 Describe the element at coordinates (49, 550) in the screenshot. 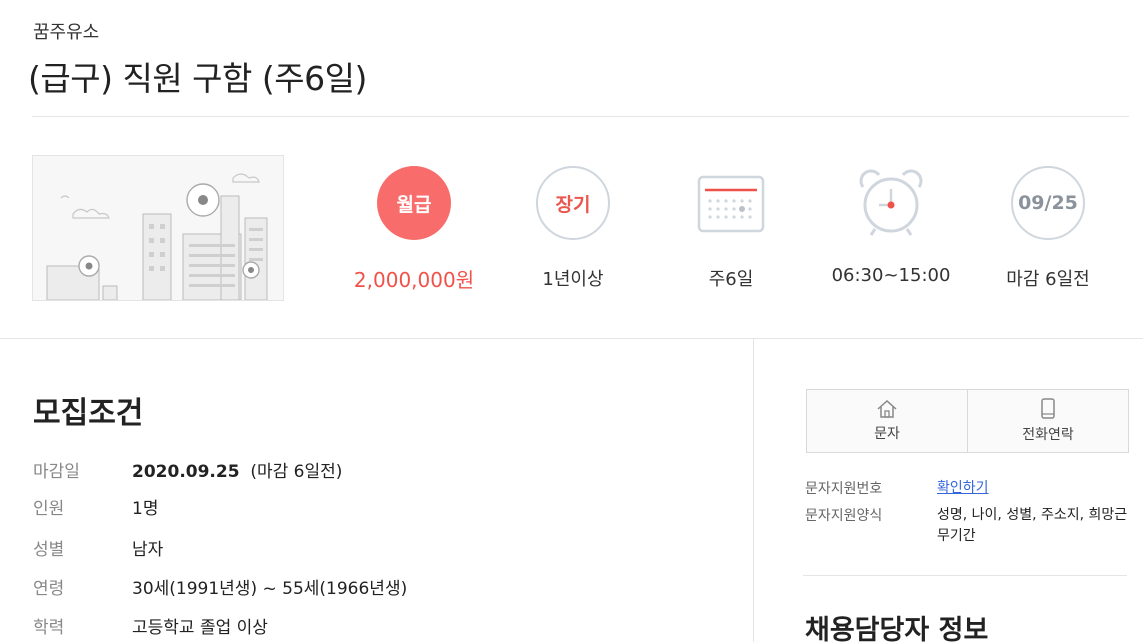

I see `condition-key: 성별` at that location.